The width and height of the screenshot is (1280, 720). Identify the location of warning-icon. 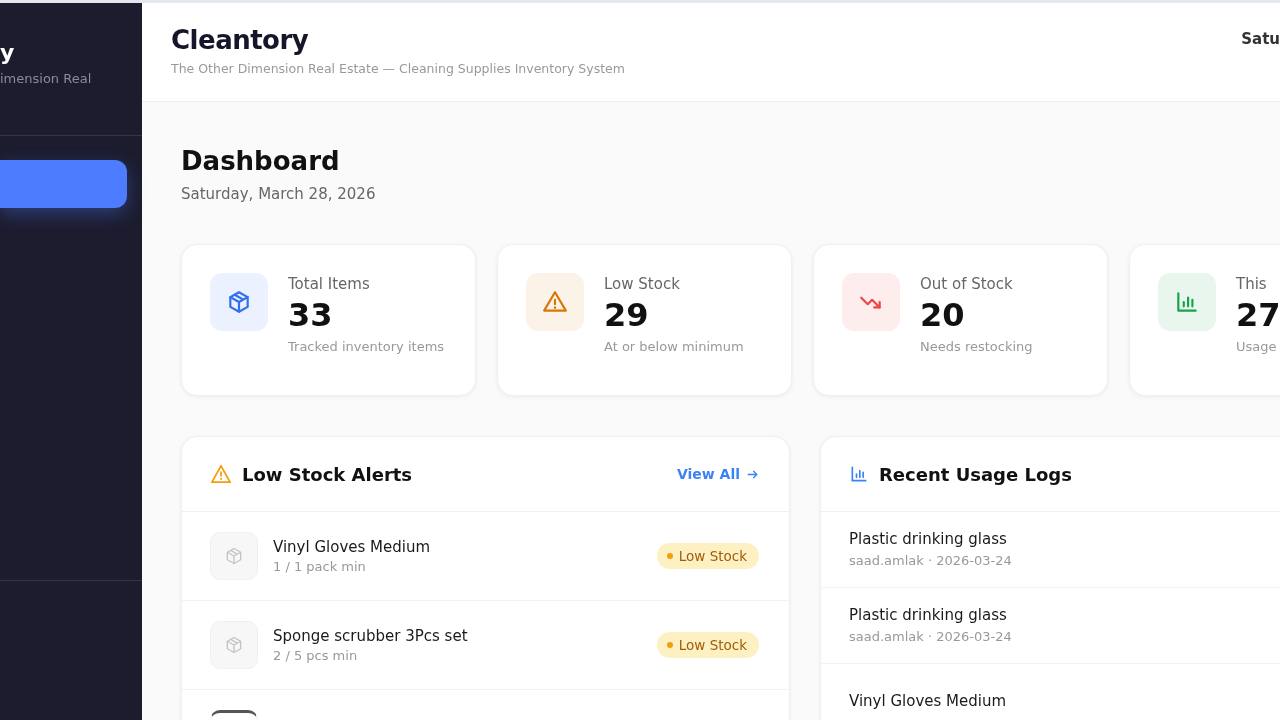
(221, 474).